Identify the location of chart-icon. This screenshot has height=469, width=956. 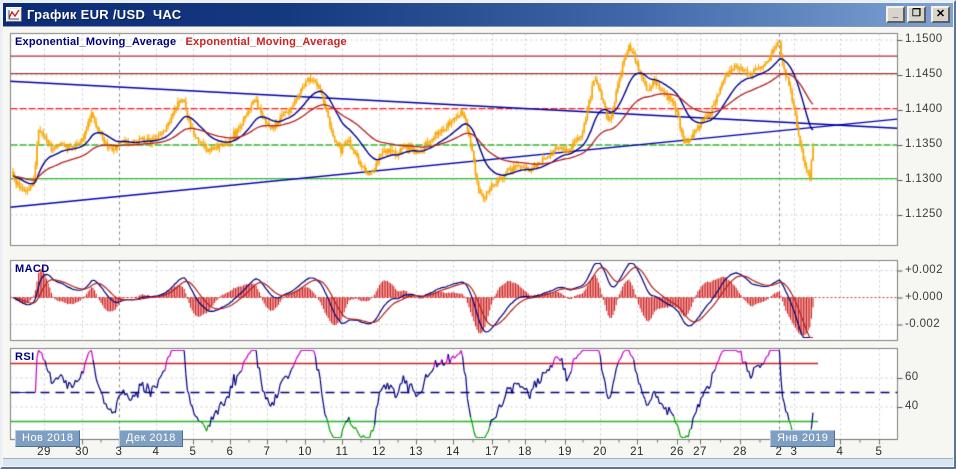
(14, 14).